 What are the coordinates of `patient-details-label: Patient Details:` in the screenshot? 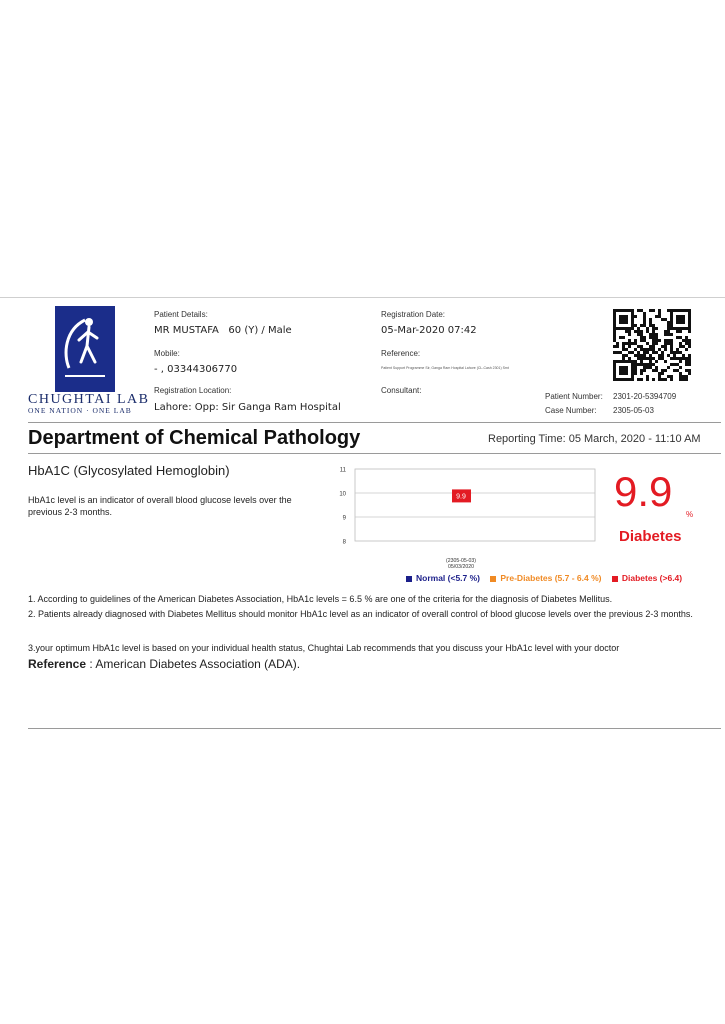 It's located at (181, 314).